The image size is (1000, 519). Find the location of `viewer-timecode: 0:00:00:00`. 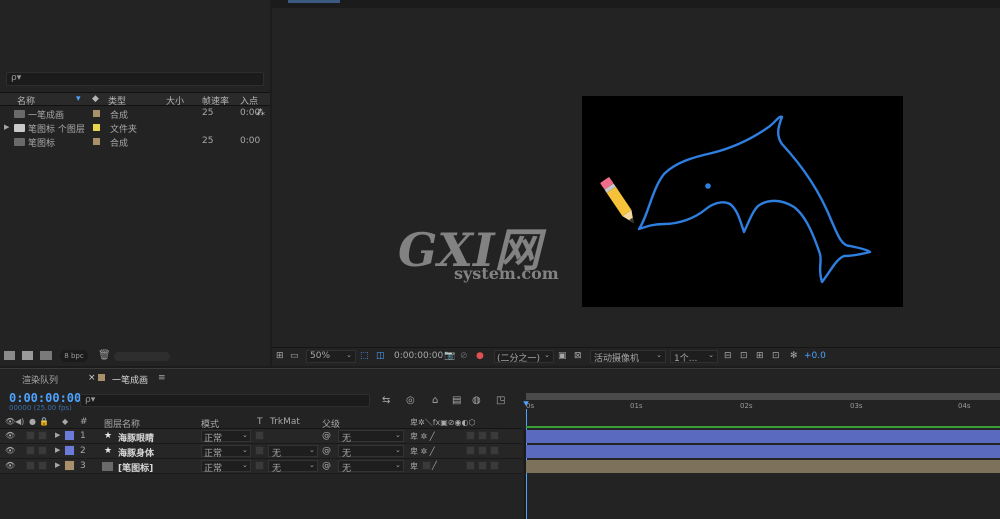

viewer-timecode: 0:00:00:00 is located at coordinates (418, 356).